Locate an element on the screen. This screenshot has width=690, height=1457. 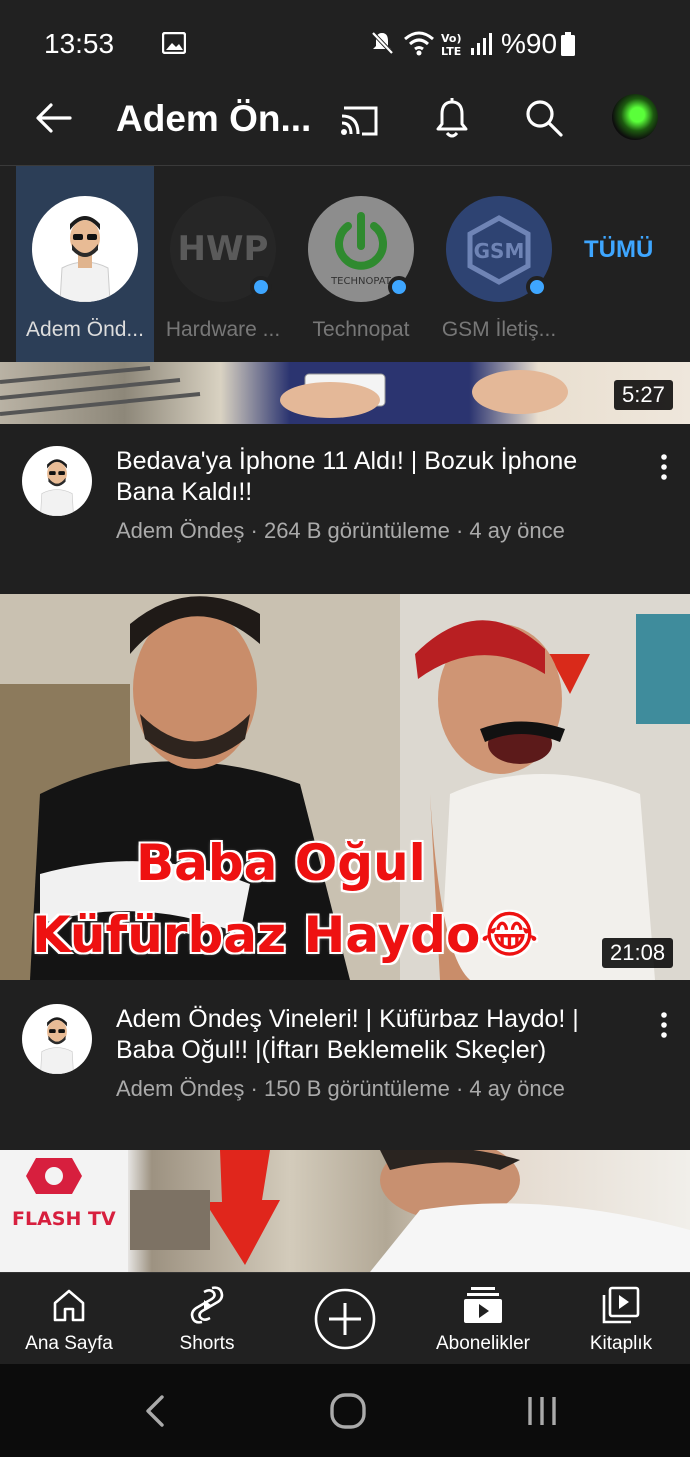
bell-icon is located at coordinates (452, 118).